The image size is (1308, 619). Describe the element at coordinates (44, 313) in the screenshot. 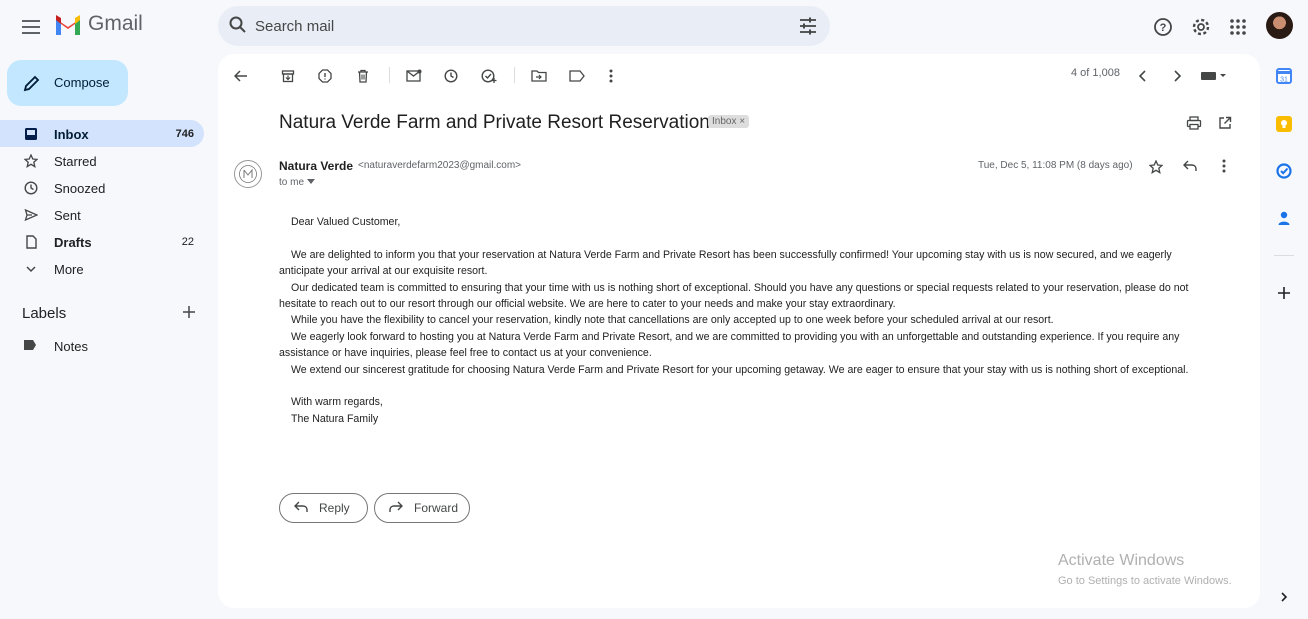

I see `labels-title: Labels` at that location.